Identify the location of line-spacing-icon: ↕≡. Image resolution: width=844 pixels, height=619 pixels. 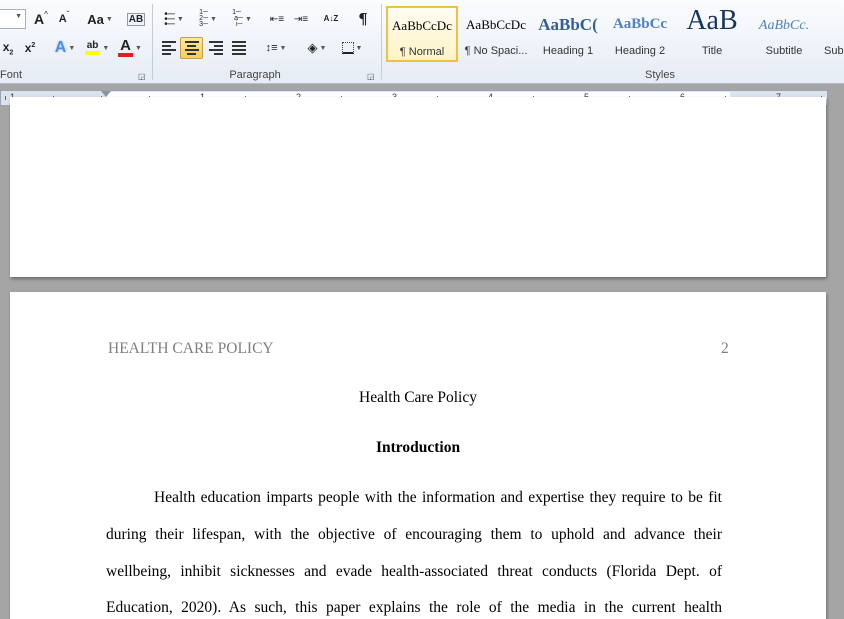
(271, 48).